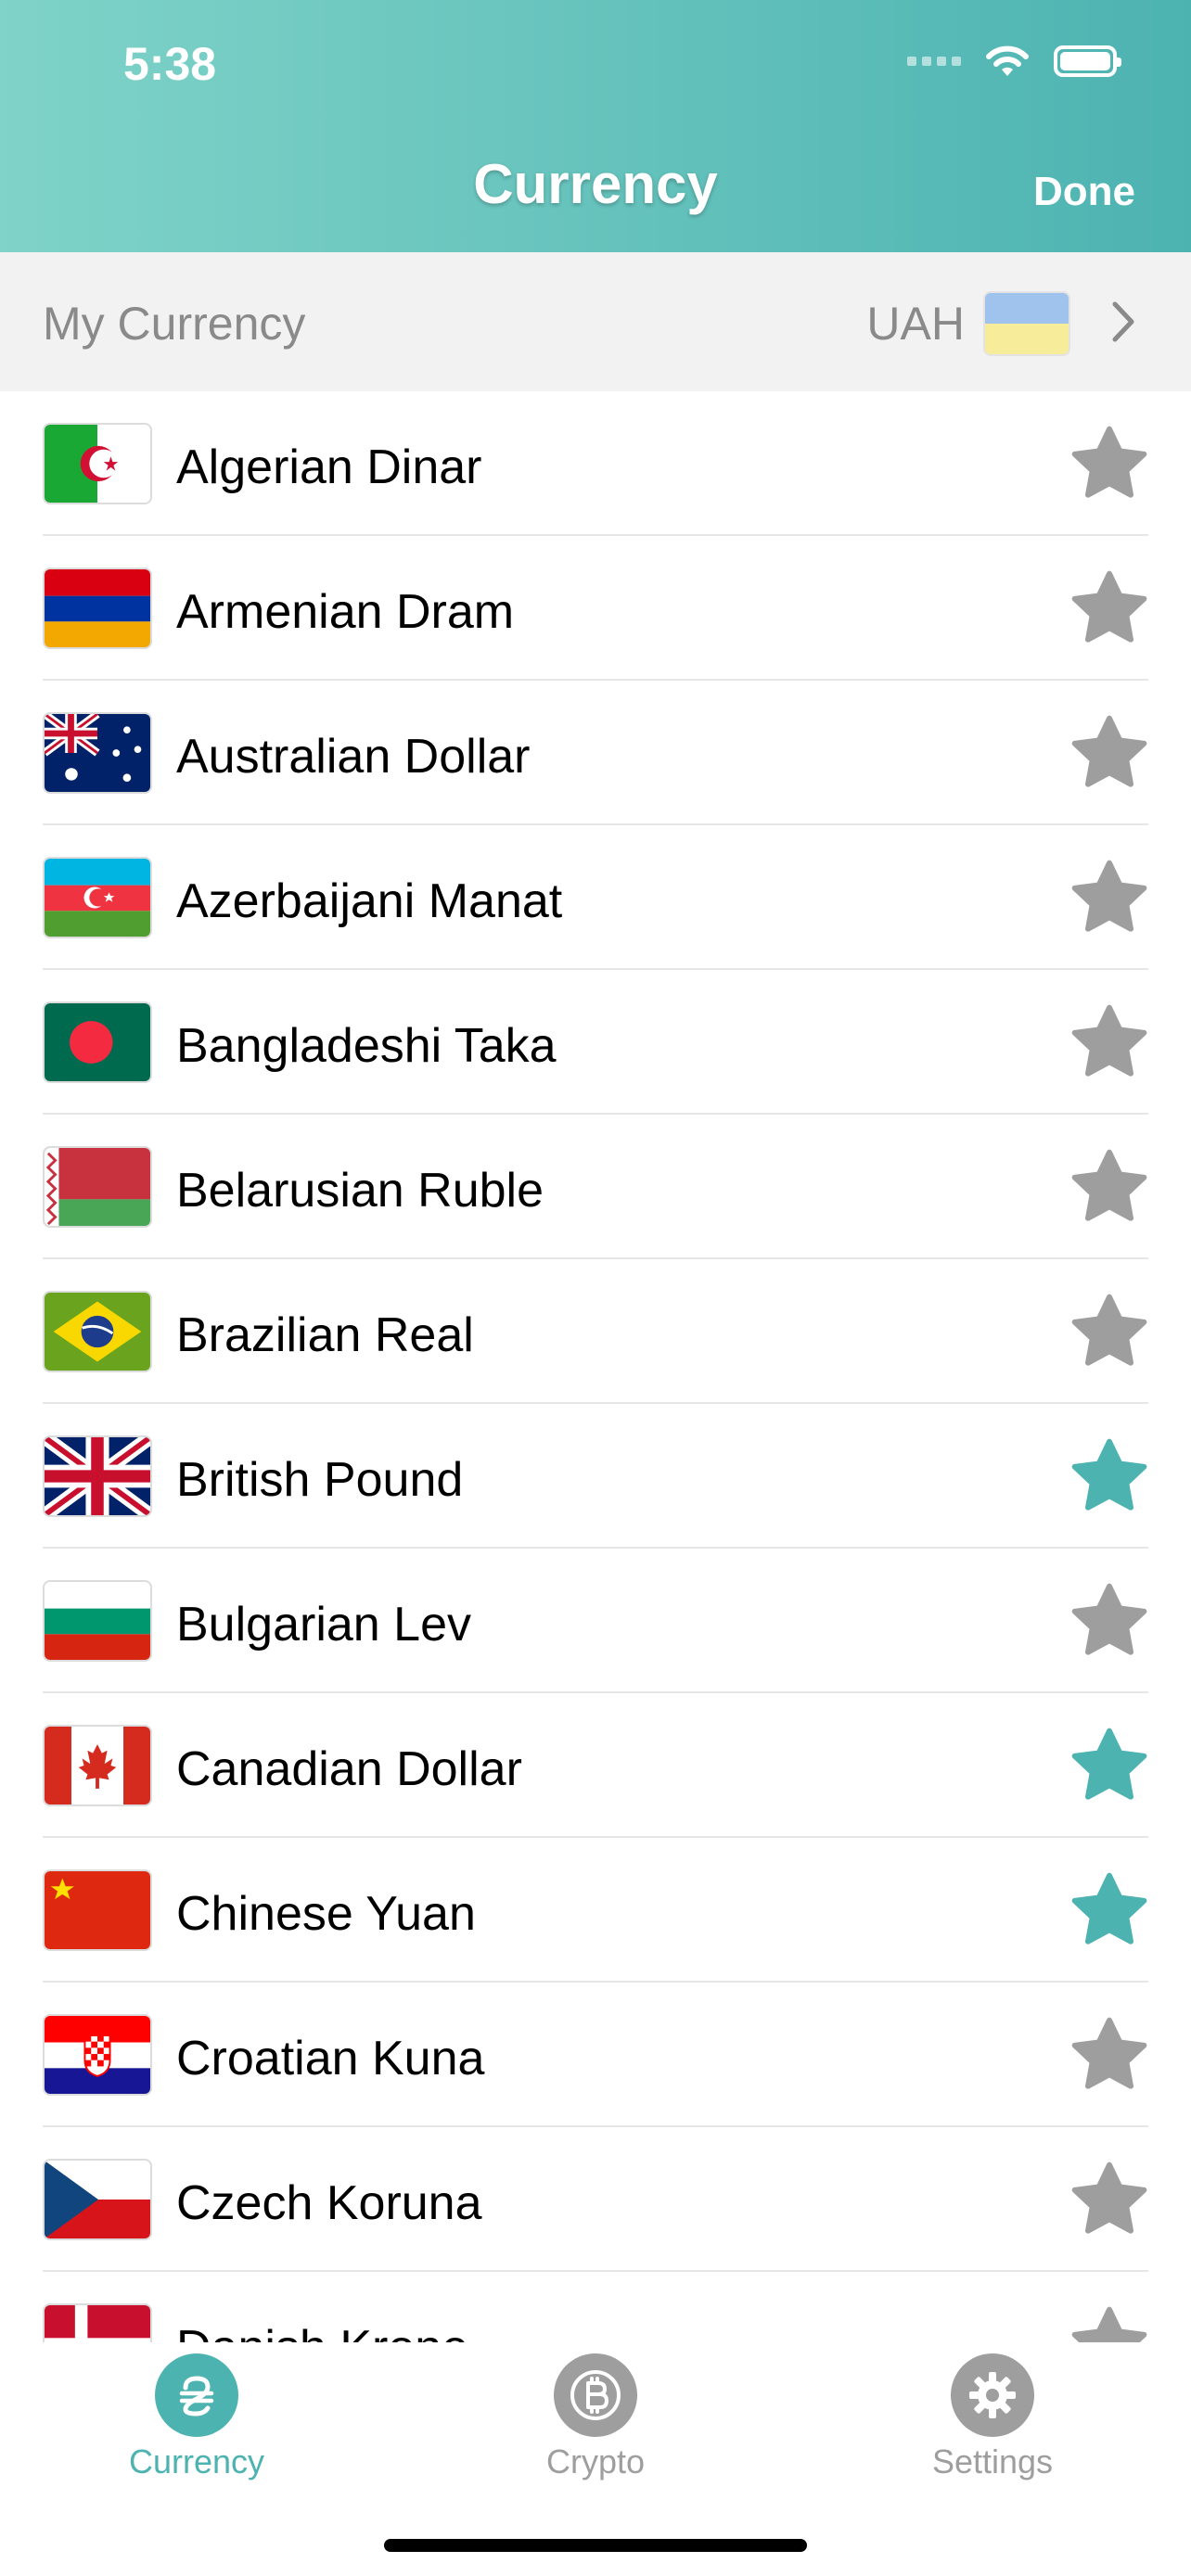 This screenshot has height=2576, width=1191. Describe the element at coordinates (97, 1621) in the screenshot. I see `bulgaria-flag-icon` at that location.